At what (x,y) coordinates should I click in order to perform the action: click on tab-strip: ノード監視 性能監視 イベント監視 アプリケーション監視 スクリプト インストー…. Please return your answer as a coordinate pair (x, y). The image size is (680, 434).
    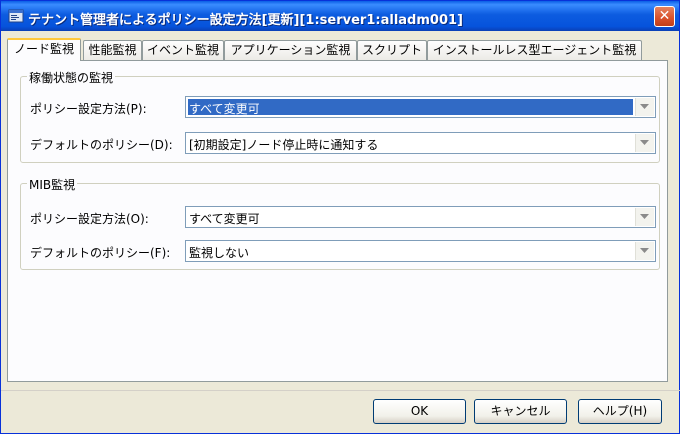
    Looking at the image, I should click on (337, 49).